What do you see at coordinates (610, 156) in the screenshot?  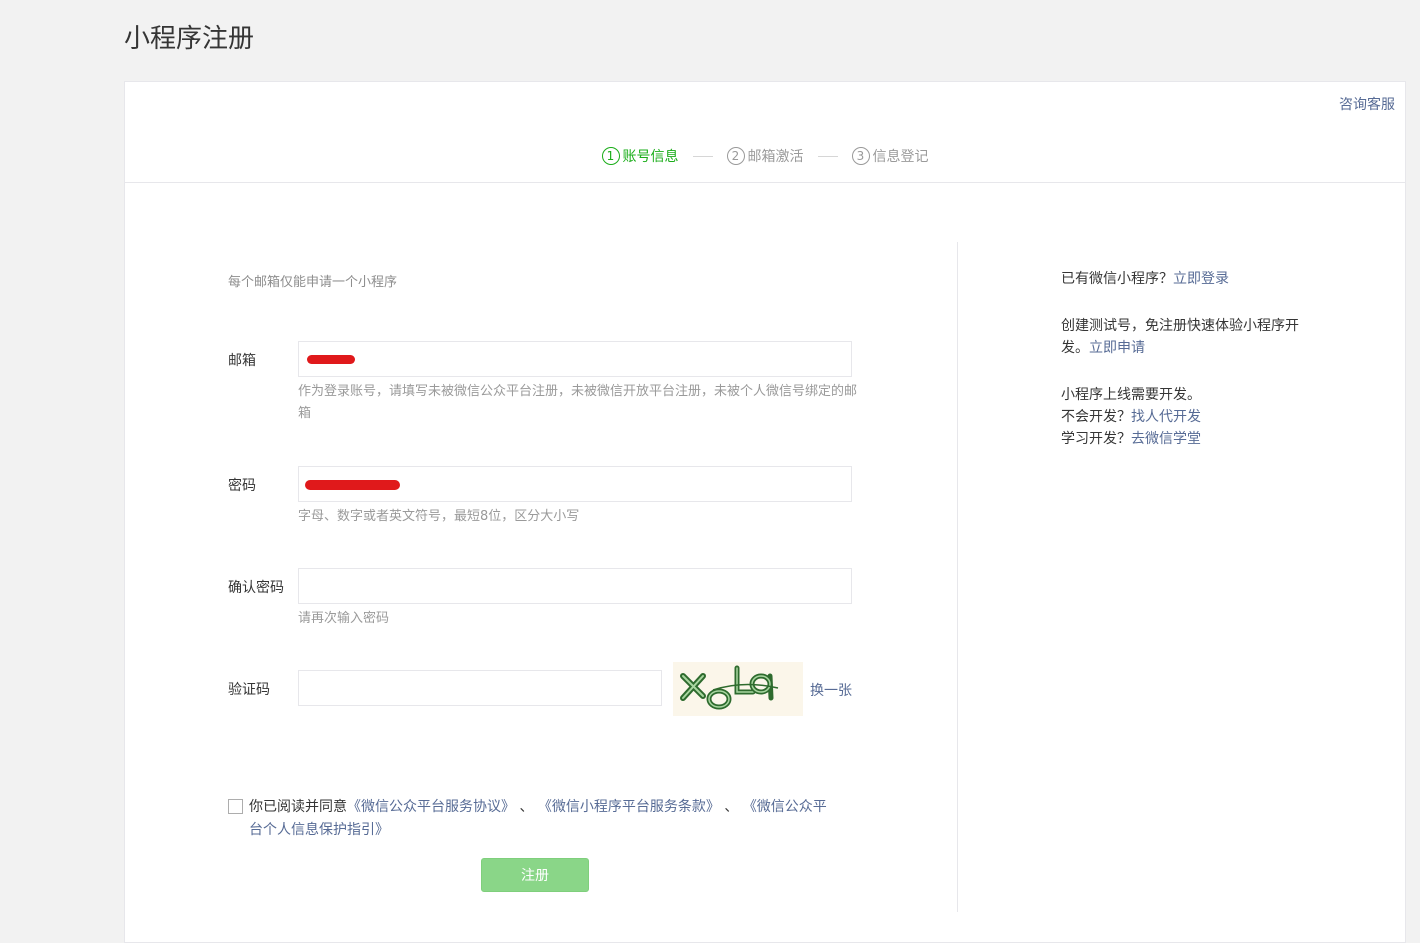 I see `step-number: 1` at bounding box center [610, 156].